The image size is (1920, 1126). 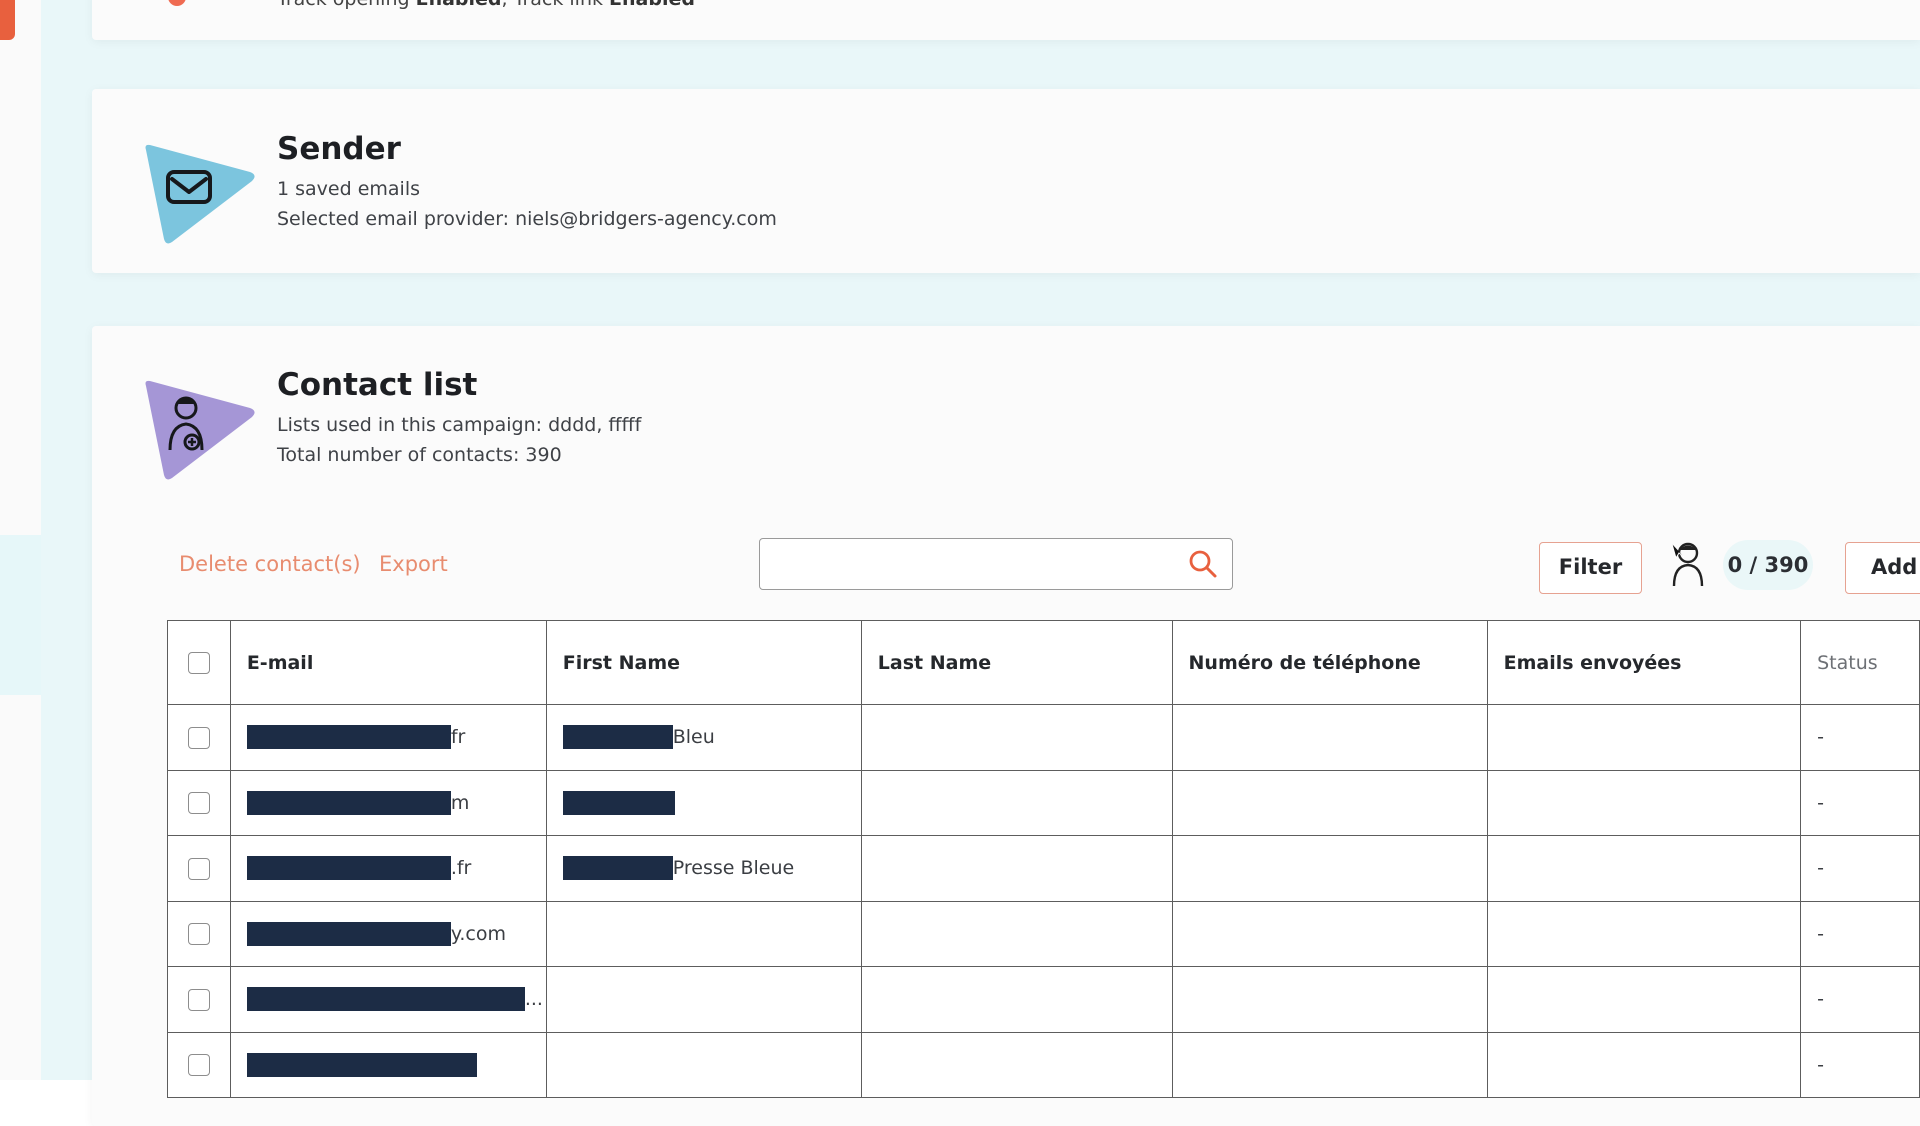 What do you see at coordinates (1203, 564) in the screenshot?
I see `search-icon` at bounding box center [1203, 564].